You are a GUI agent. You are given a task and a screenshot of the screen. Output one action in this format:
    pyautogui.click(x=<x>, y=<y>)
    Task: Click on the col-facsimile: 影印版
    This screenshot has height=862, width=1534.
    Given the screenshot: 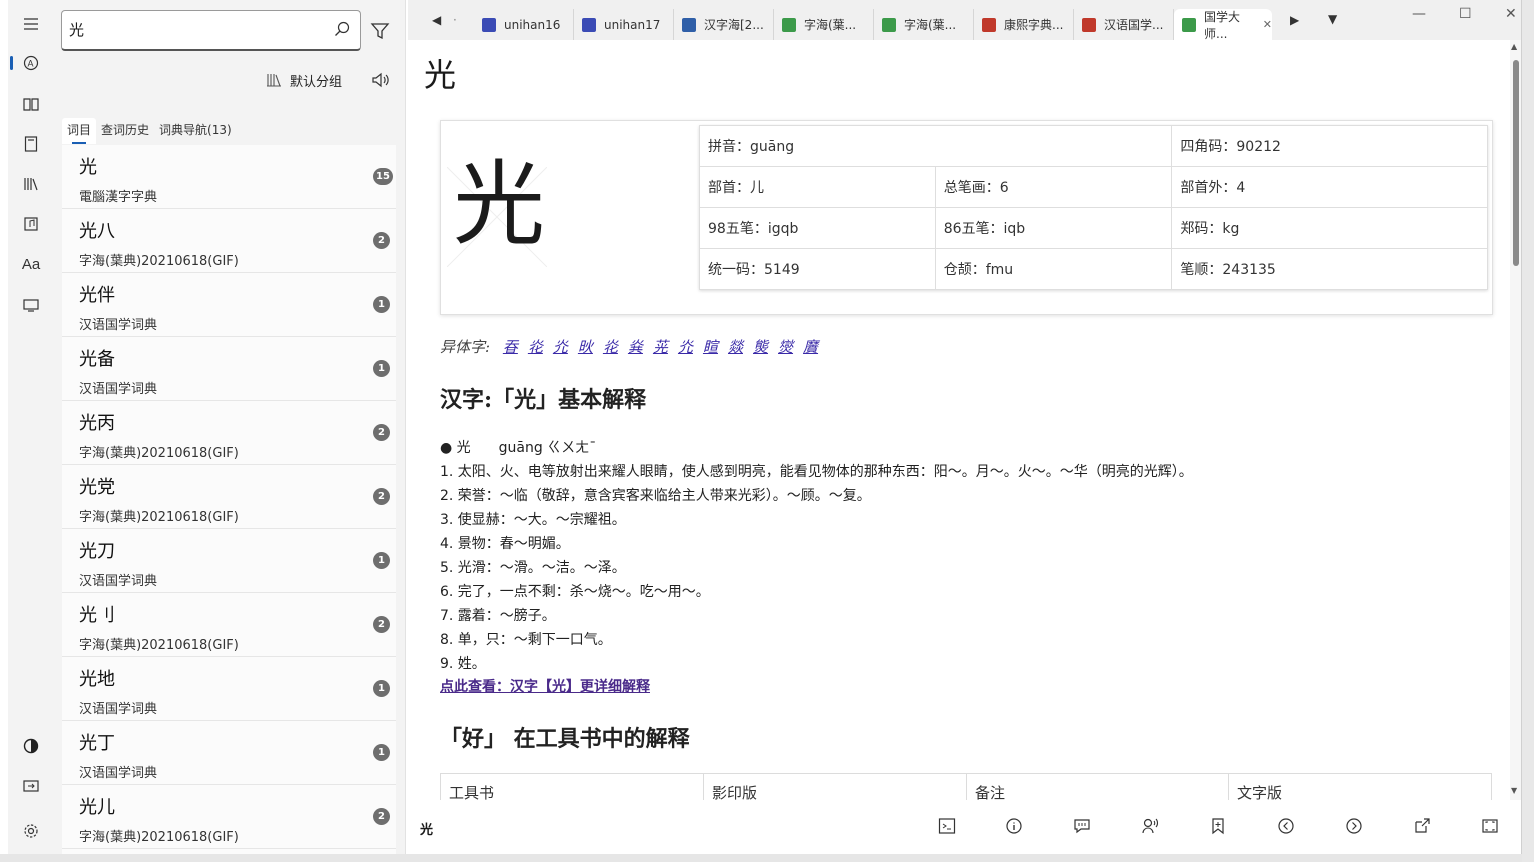 What is the action you would take?
    pyautogui.click(x=835, y=786)
    